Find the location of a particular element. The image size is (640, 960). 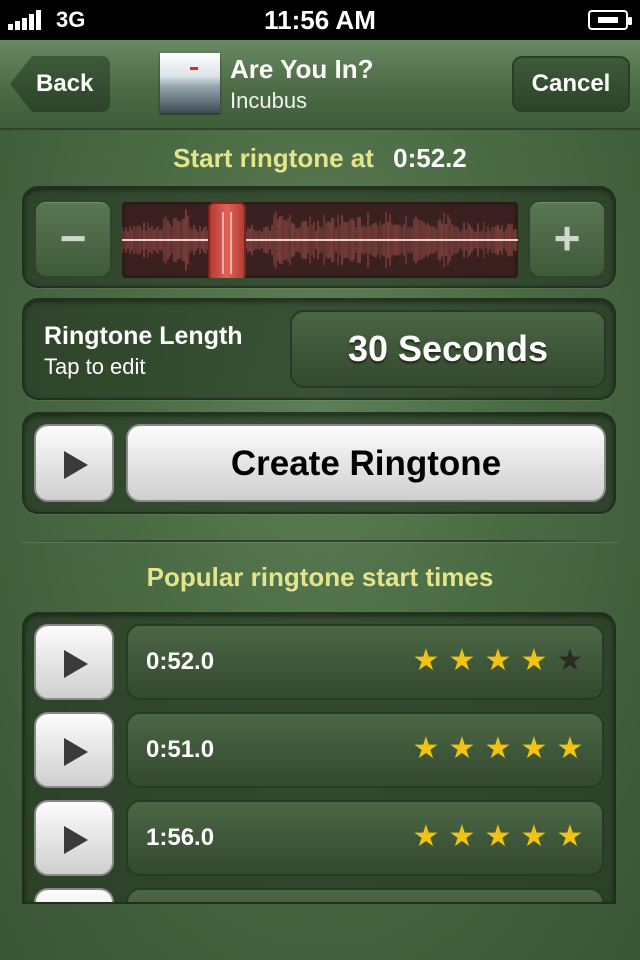

start-time-option: 0:52.0 ★ ★ ★ ★ ★ is located at coordinates (365, 662).